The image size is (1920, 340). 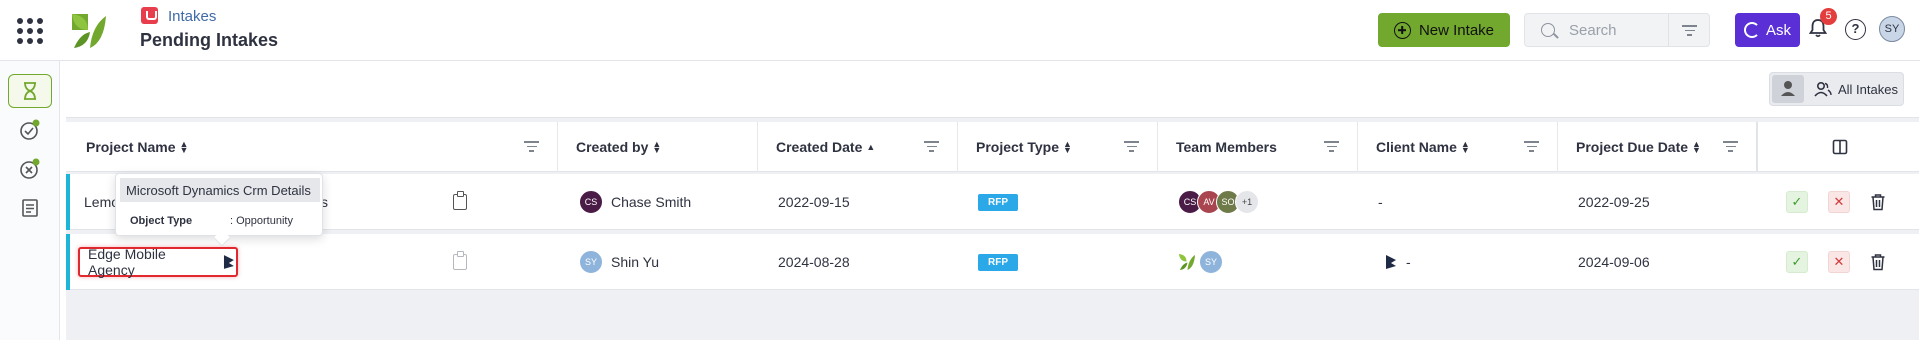 I want to click on notification-badge: 5, so click(x=1828, y=16).